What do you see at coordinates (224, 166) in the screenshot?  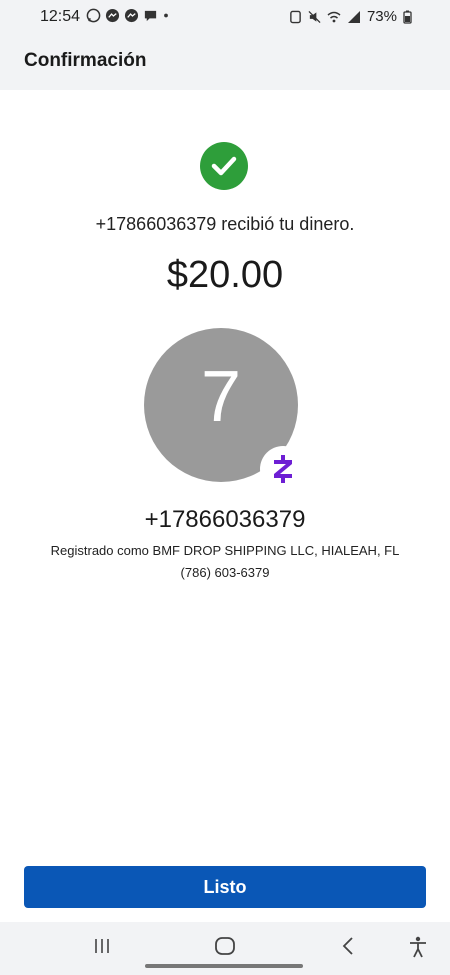 I see `check-circle-icon` at bounding box center [224, 166].